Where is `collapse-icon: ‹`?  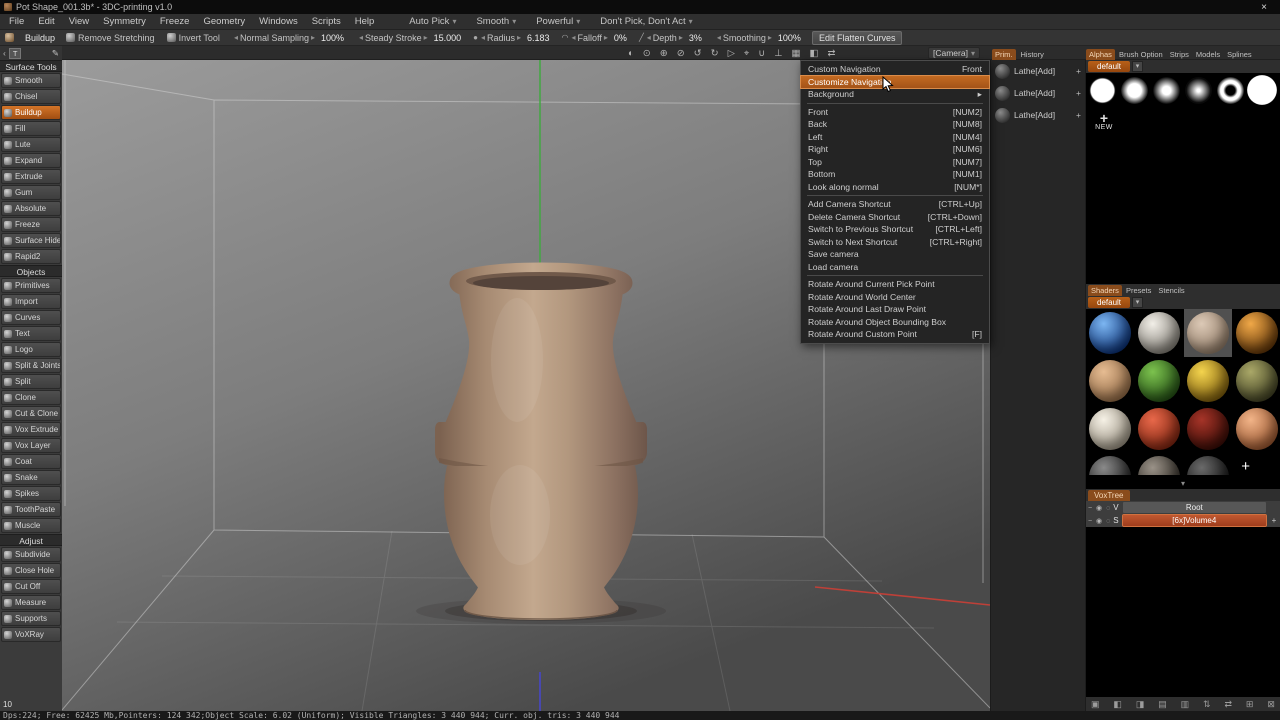 collapse-icon: ‹ is located at coordinates (4, 53).